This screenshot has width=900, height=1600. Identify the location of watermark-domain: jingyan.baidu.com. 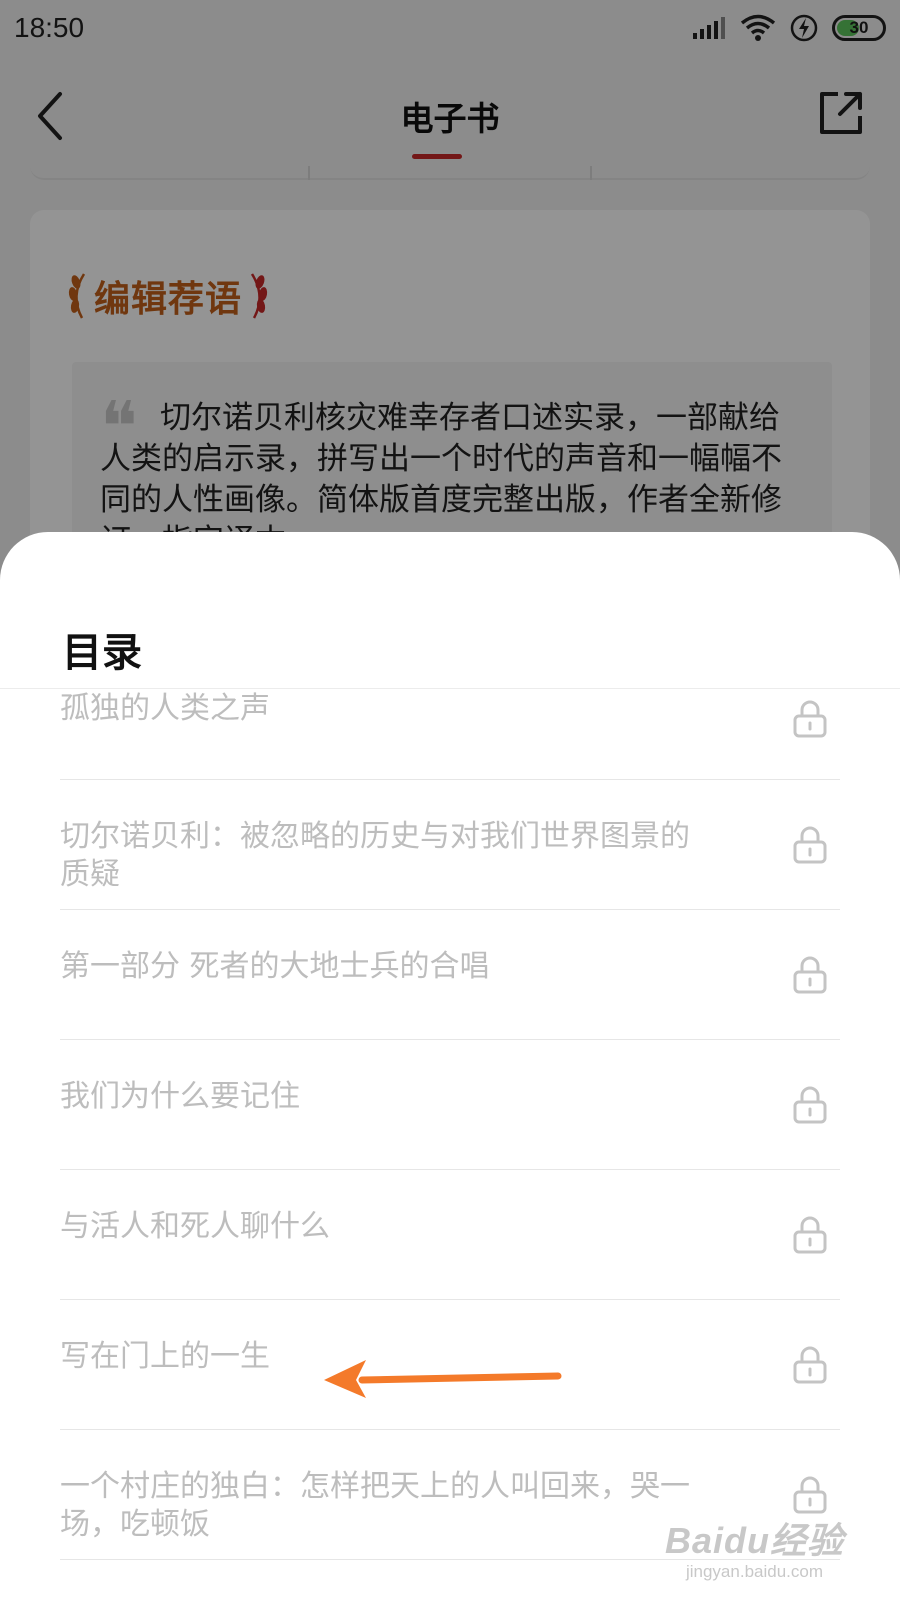
(754, 1571).